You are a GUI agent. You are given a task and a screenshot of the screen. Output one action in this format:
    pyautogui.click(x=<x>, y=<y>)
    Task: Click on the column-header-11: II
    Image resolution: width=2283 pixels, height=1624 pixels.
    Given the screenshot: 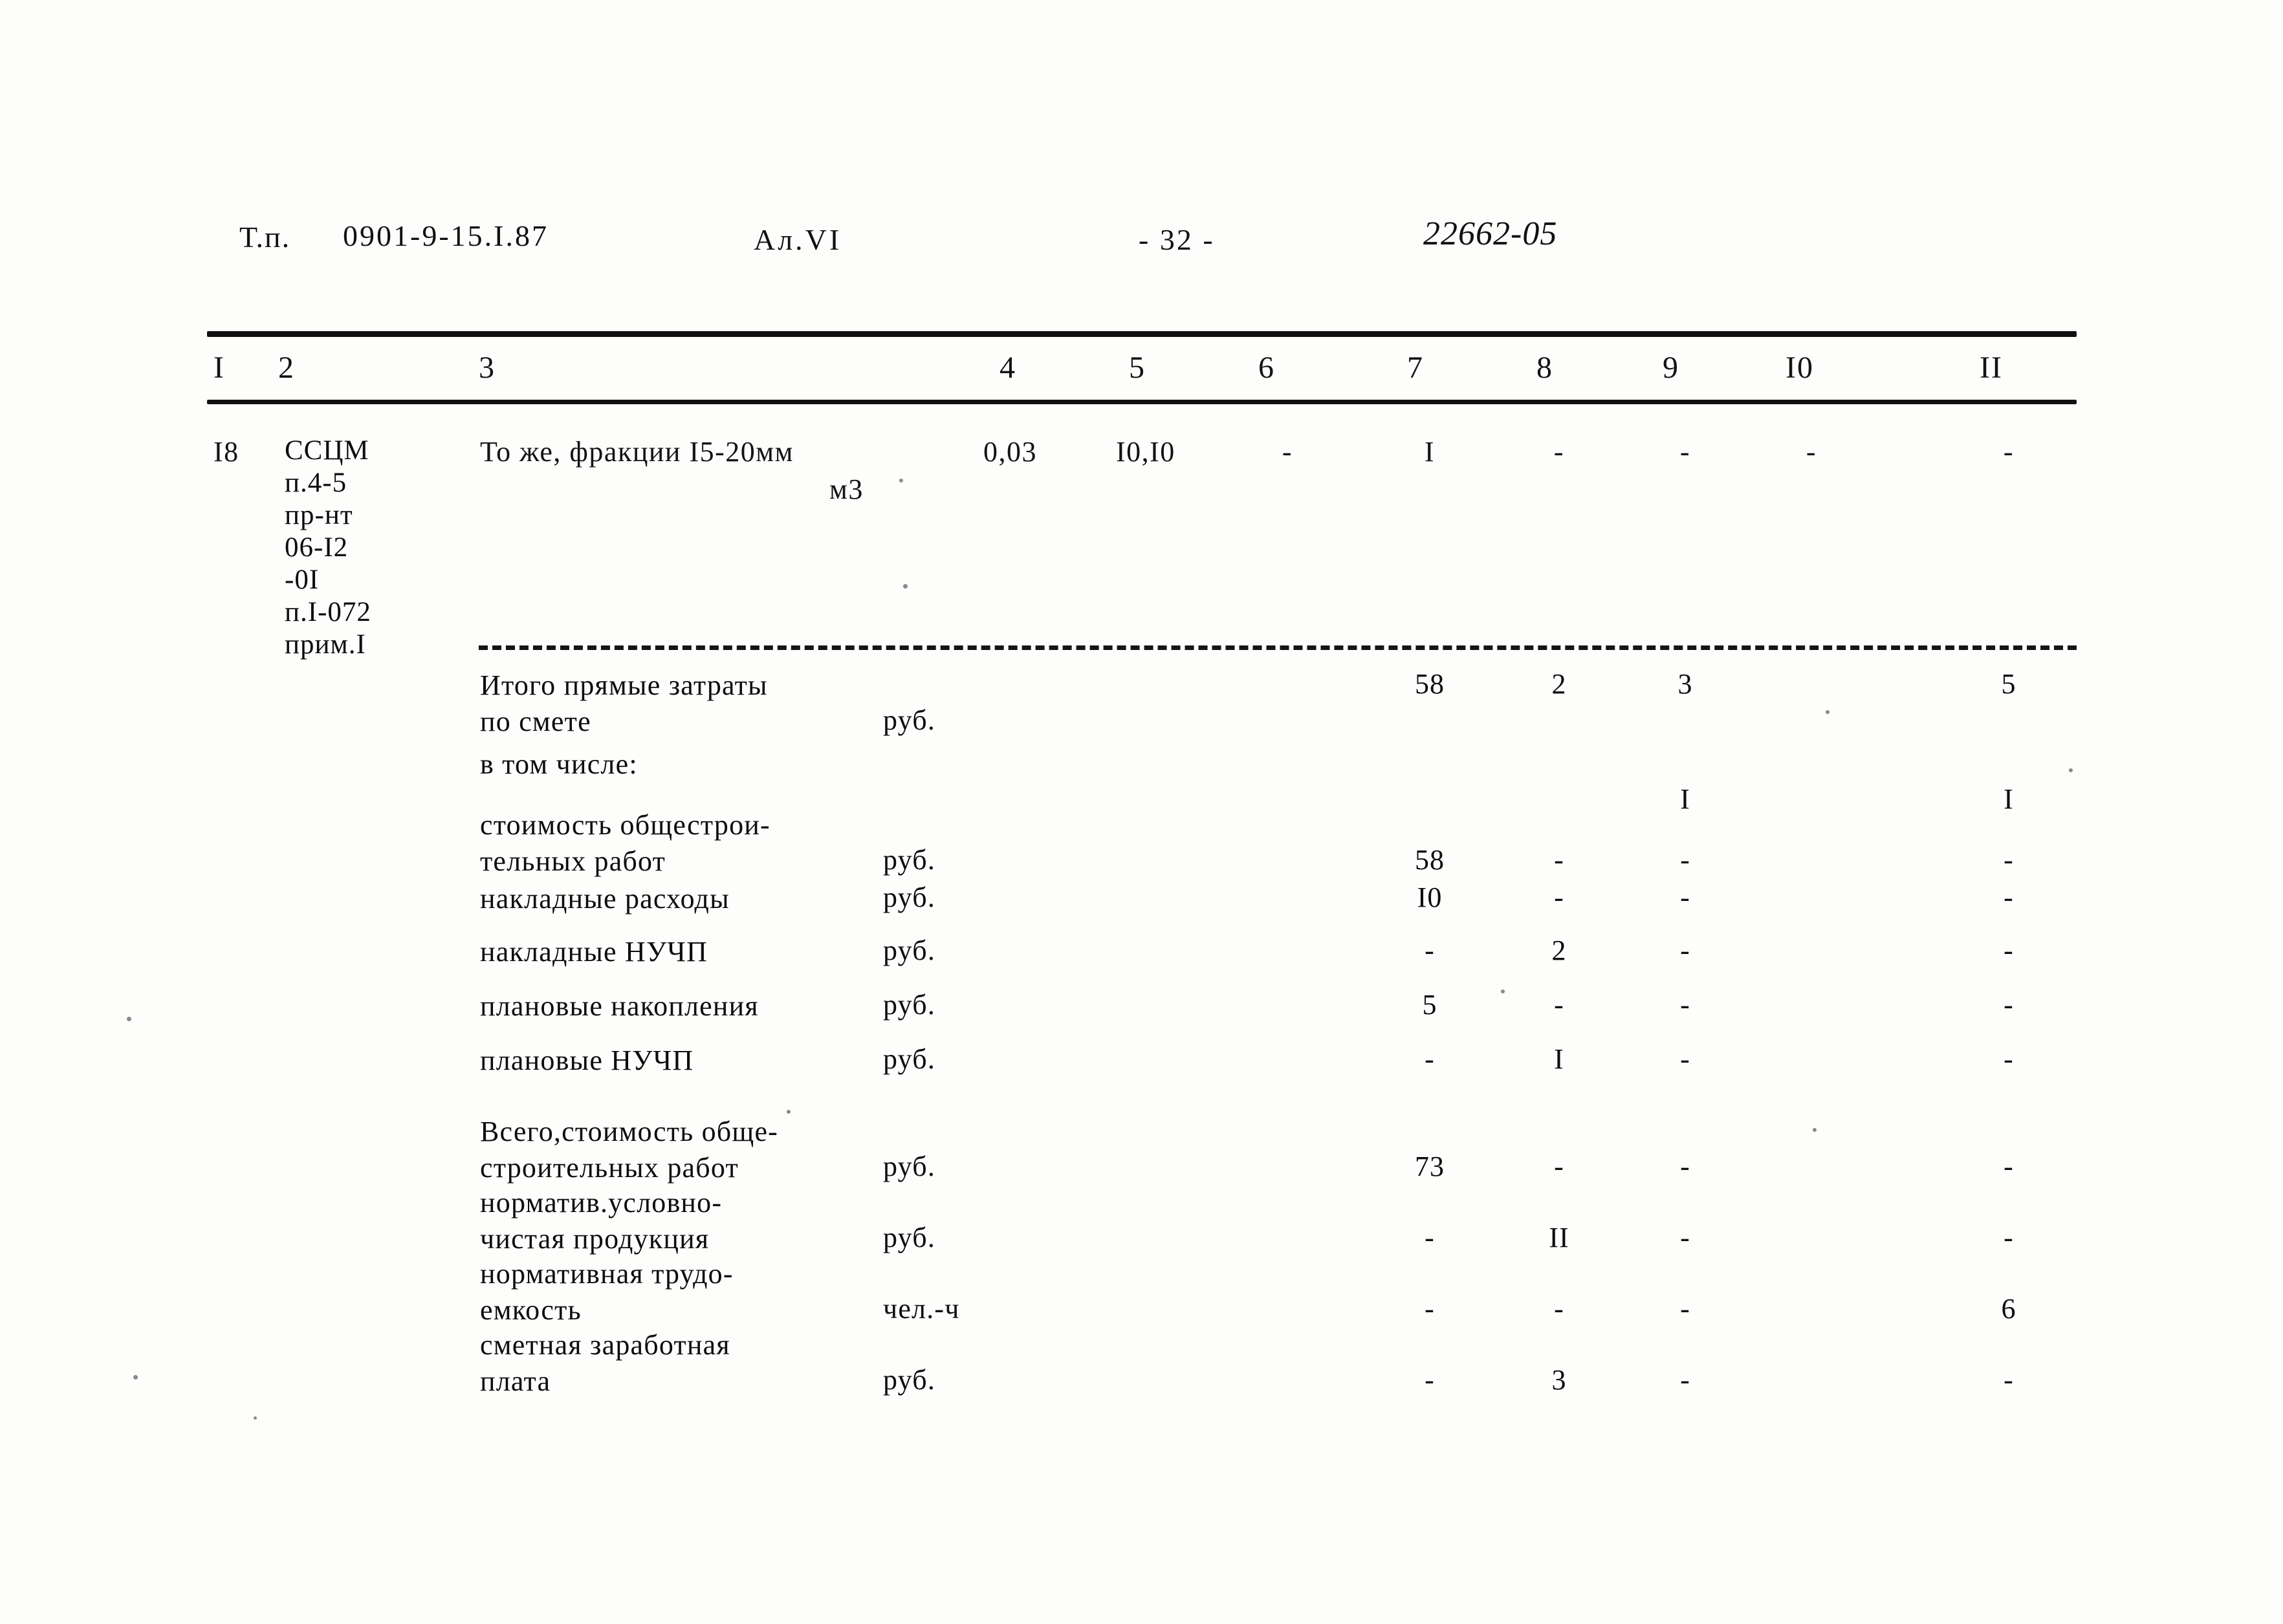 What is the action you would take?
    pyautogui.click(x=1991, y=368)
    